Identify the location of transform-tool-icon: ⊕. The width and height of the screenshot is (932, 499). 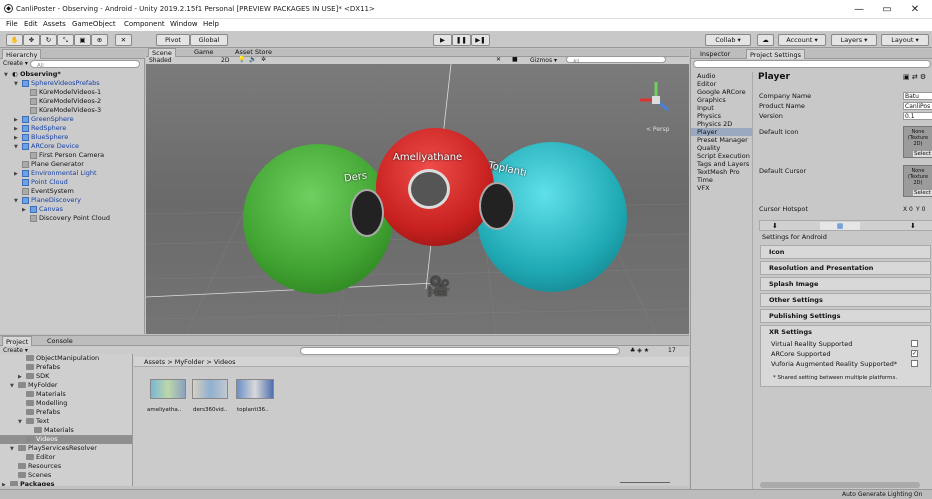
(99, 40).